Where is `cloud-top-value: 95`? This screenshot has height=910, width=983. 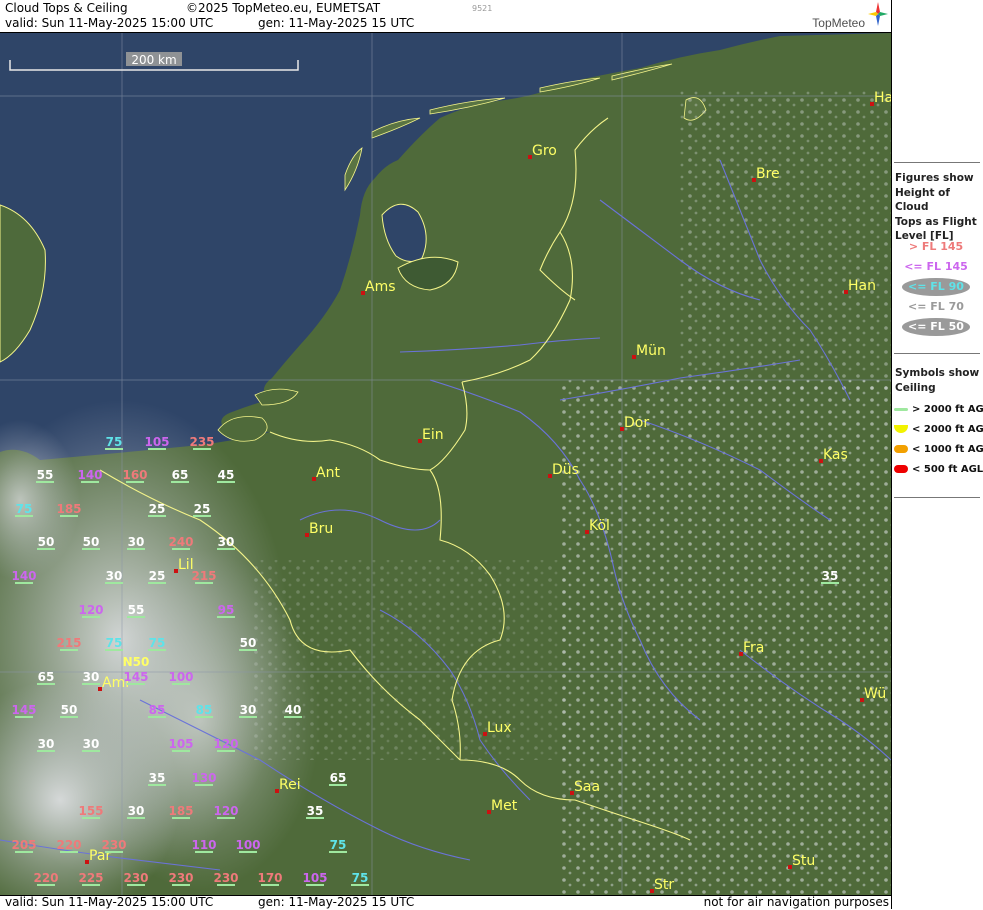 cloud-top-value: 95 is located at coordinates (226, 610).